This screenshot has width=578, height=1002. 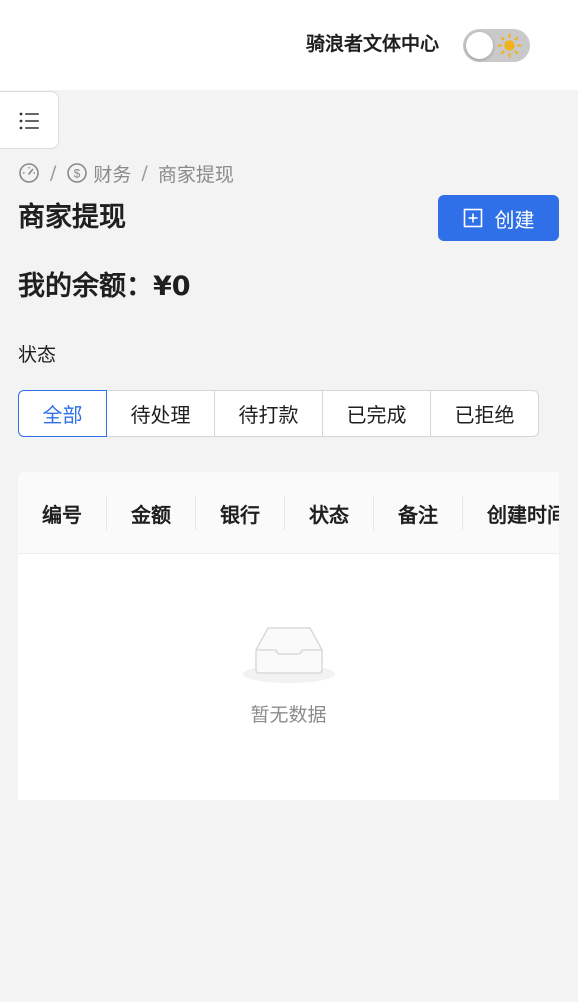 What do you see at coordinates (240, 513) in the screenshot?
I see `column-header-bank: 银行` at bounding box center [240, 513].